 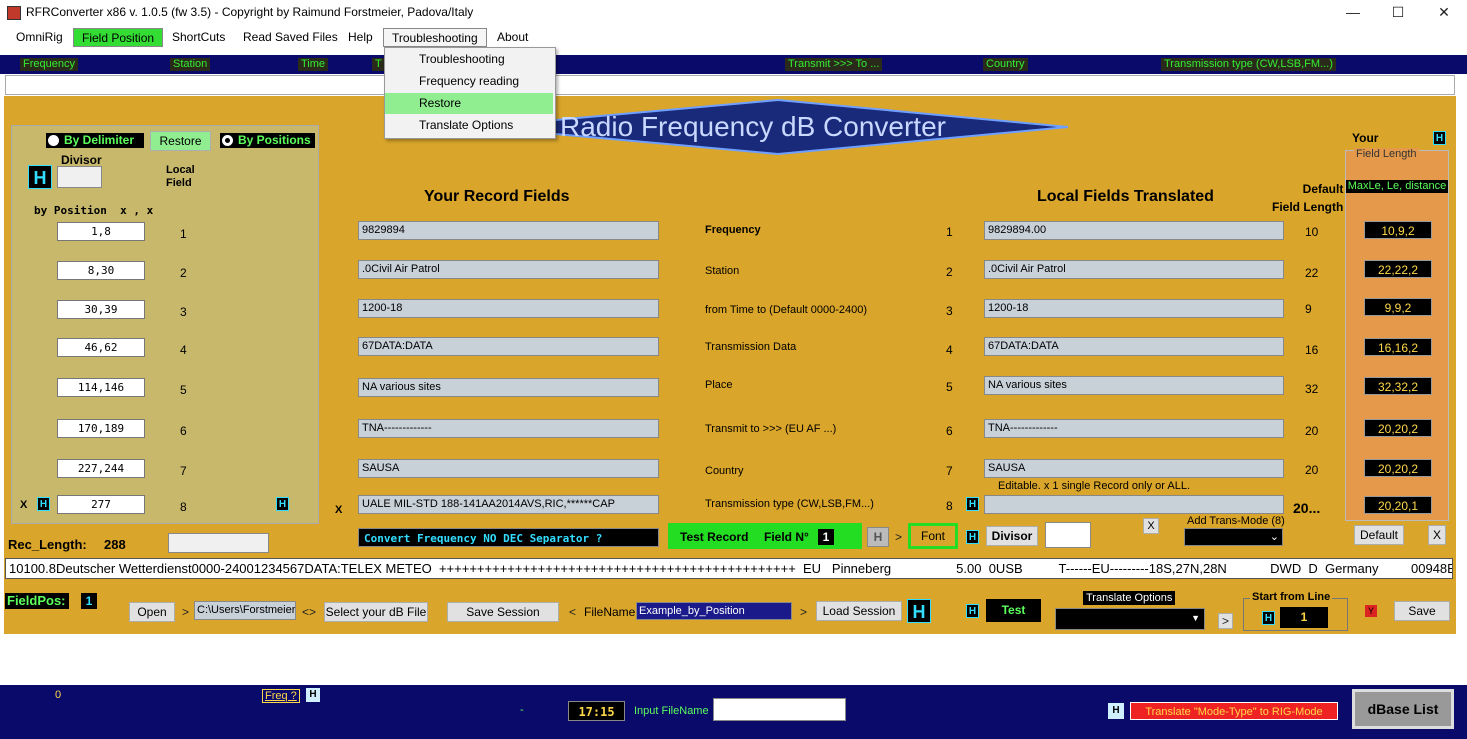 I want to click on close-button: ✕, so click(x=1444, y=12).